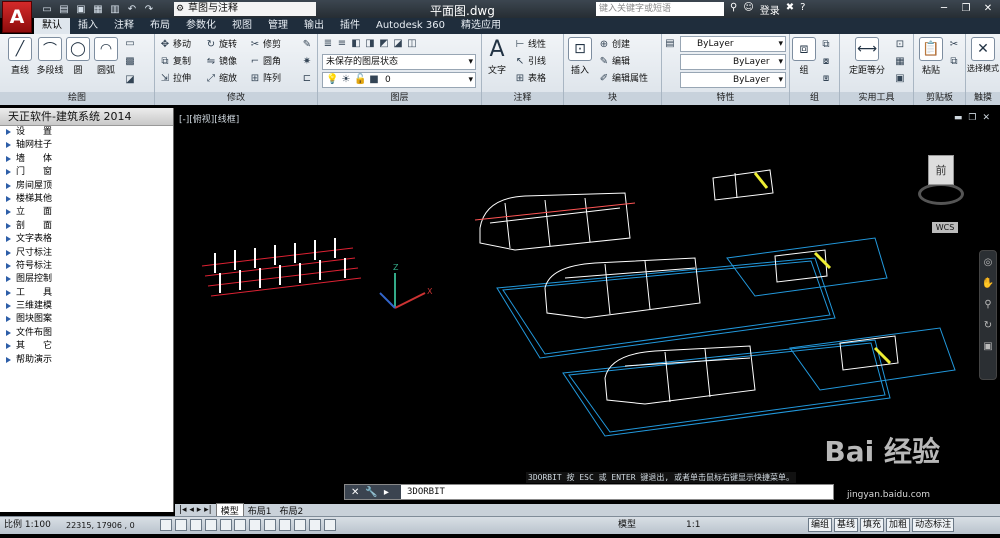  I want to click on new-file-icon: ▭, so click(47, 9).